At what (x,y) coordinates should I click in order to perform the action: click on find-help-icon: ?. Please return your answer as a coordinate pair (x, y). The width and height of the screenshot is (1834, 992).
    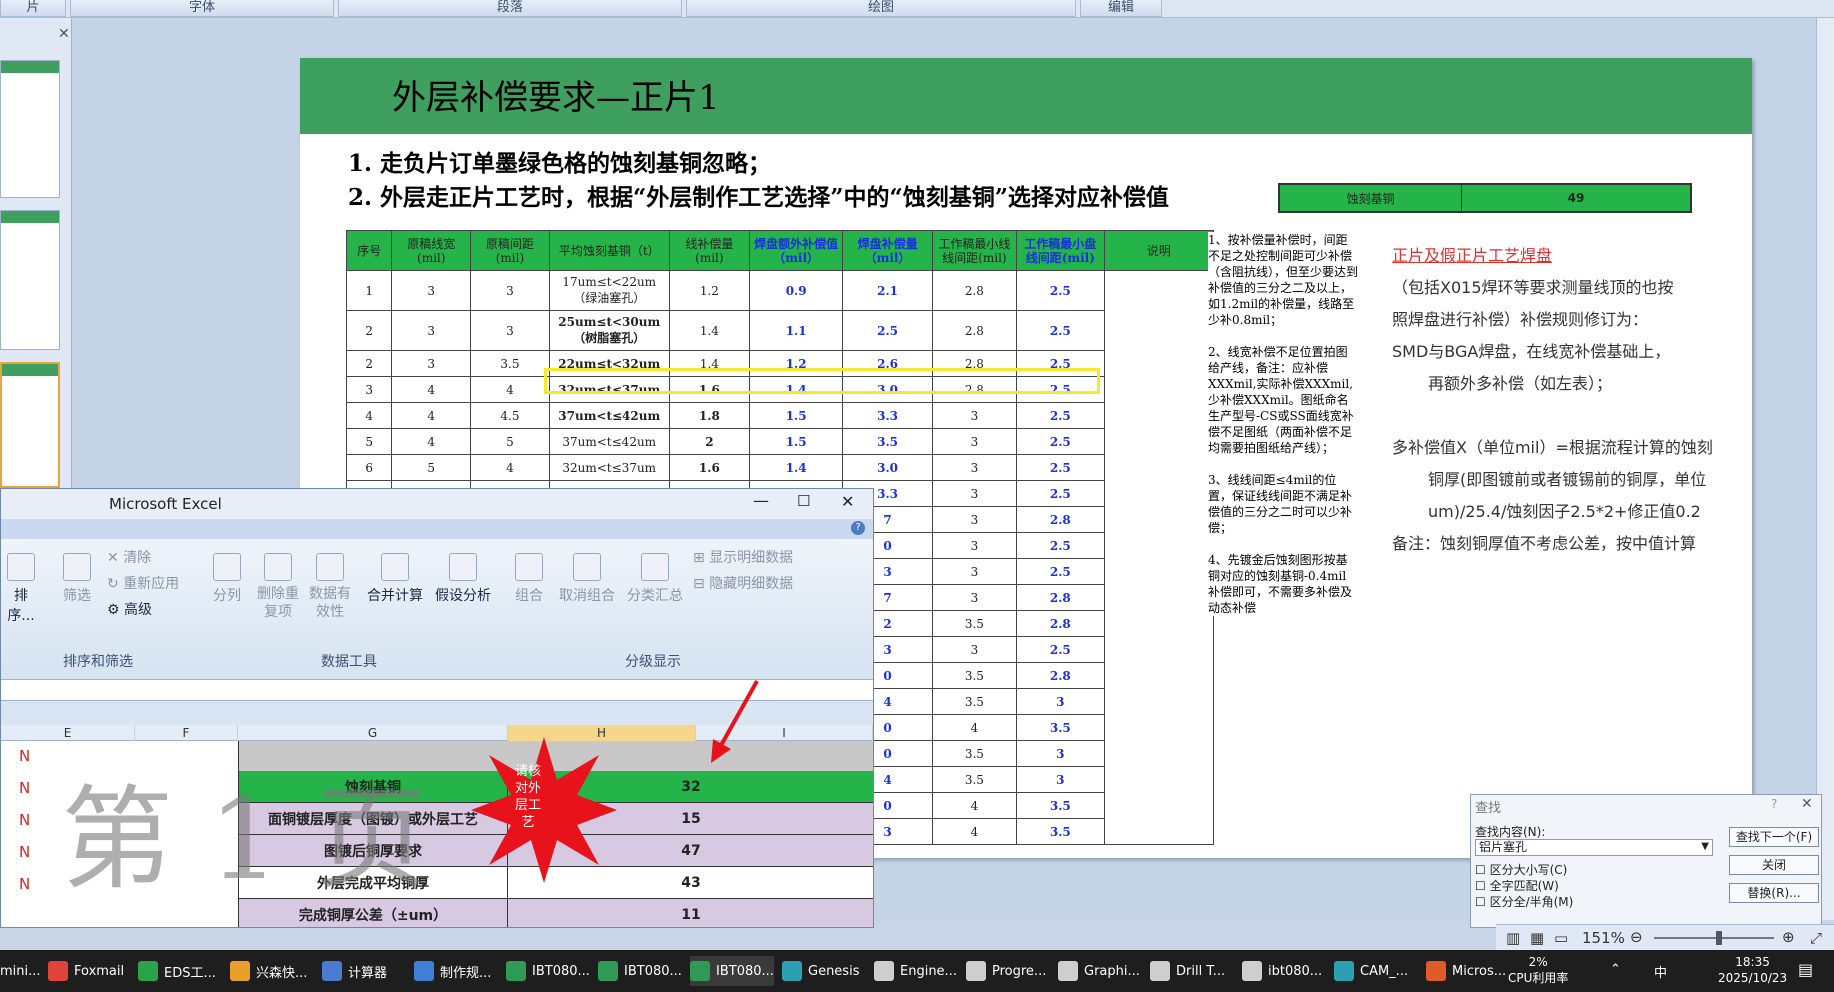
    Looking at the image, I should click on (1774, 804).